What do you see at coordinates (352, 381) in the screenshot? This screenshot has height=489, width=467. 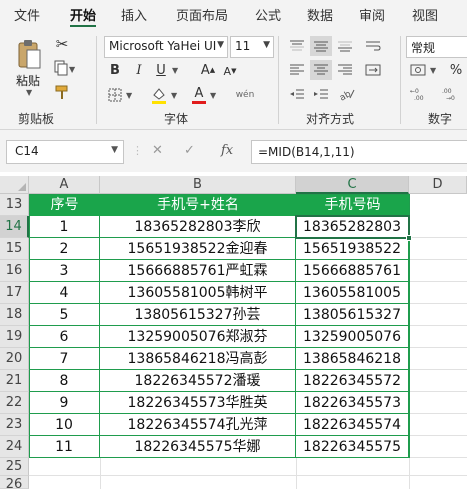 I see `table-cell: 18226345572` at bounding box center [352, 381].